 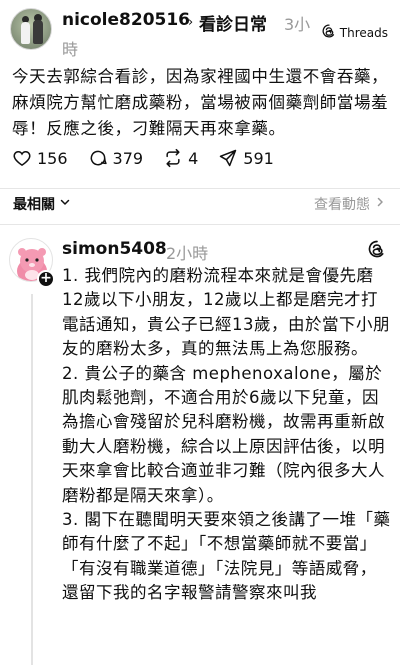 I want to click on sort-label: 最相關, so click(x=34, y=205).